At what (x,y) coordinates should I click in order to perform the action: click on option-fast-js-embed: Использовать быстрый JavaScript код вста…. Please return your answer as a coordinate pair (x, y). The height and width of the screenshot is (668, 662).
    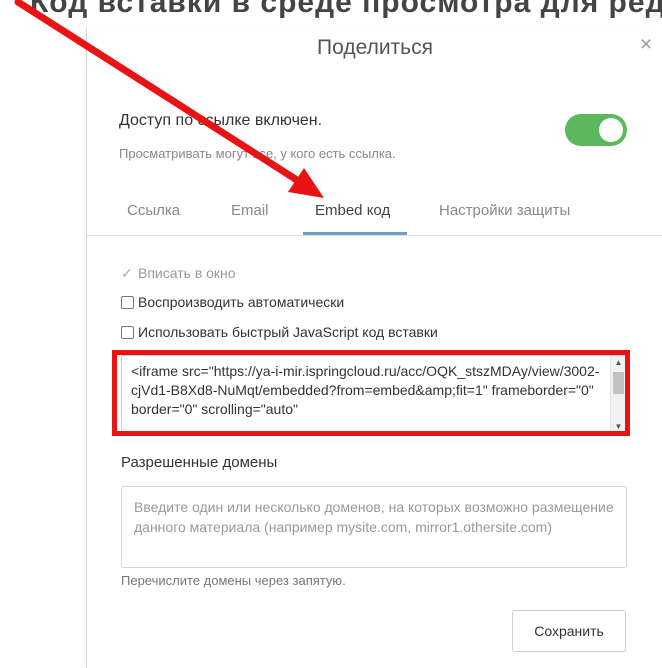
    Looking at the image, I should click on (279, 334).